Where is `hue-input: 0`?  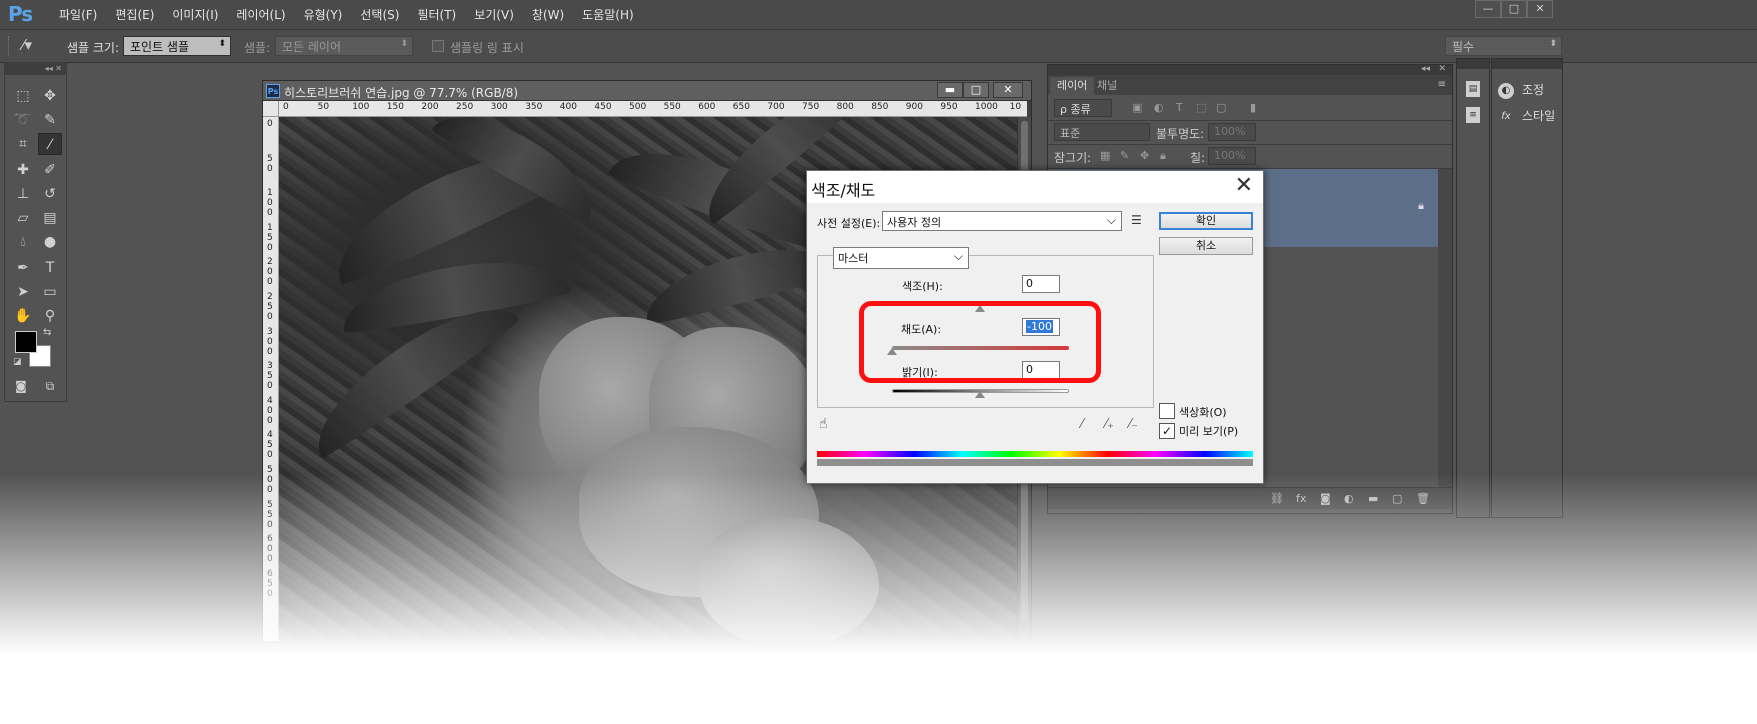 hue-input: 0 is located at coordinates (1041, 284).